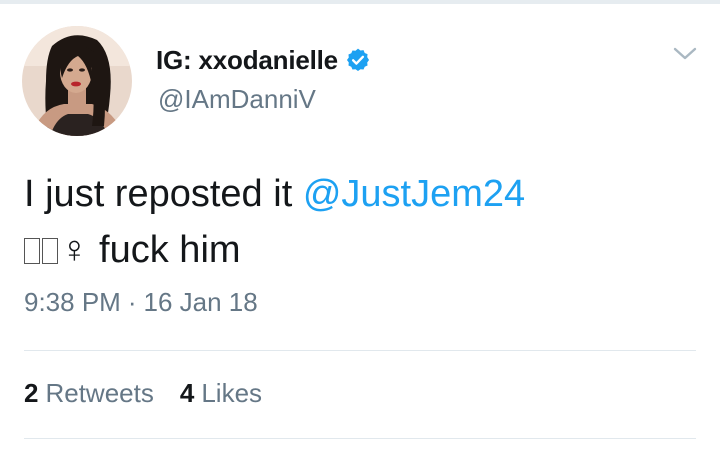 This screenshot has width=720, height=457. I want to click on likes-label: Likes, so click(232, 393).